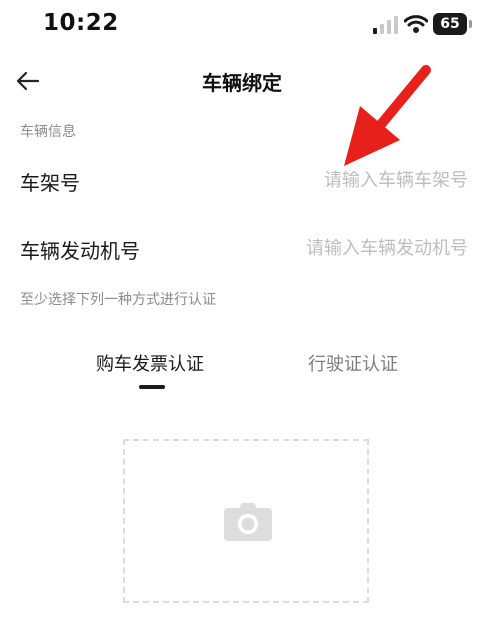 The height and width of the screenshot is (619, 484). I want to click on active-tab-indicator, so click(152, 387).